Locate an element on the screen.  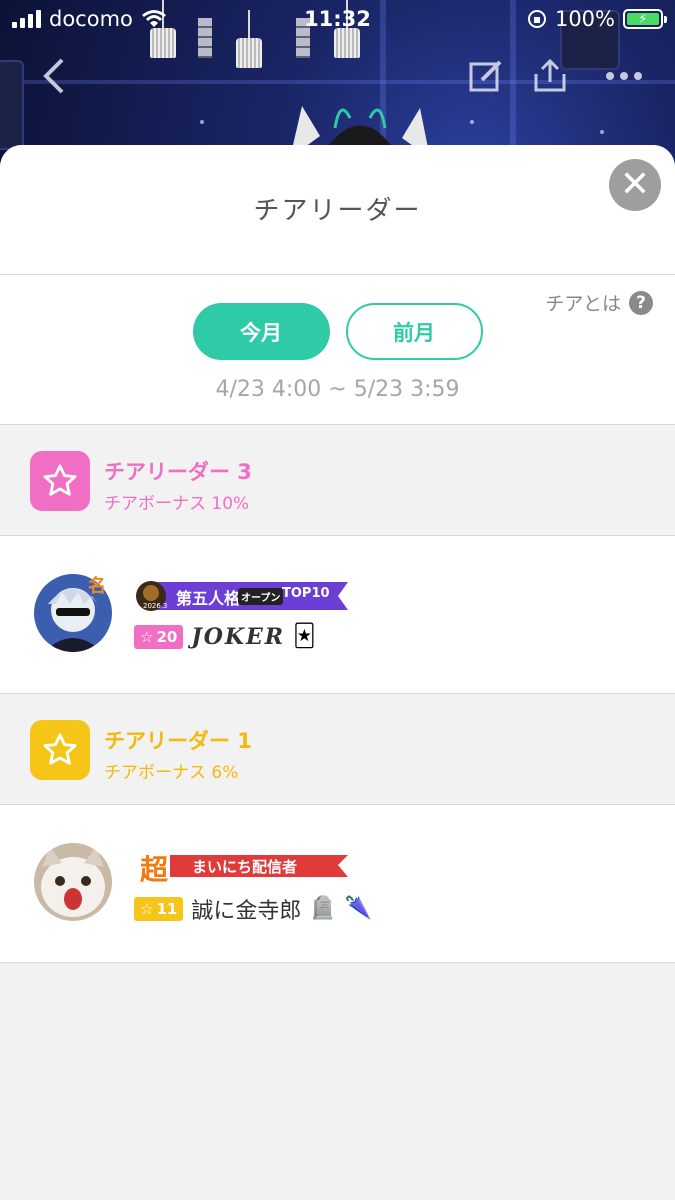
sheet-title: チアリーダー is located at coordinates (337, 211).